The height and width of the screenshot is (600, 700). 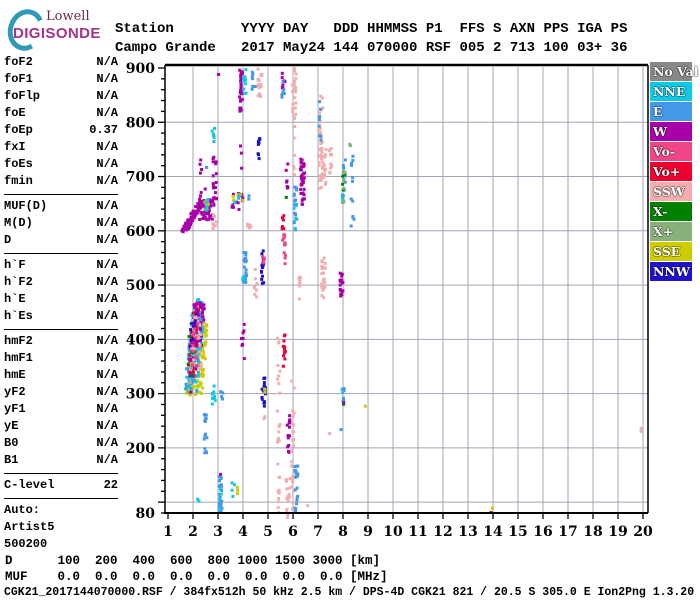 What do you see at coordinates (368, 532) in the screenshot?
I see `svg-text: 9` at bounding box center [368, 532].